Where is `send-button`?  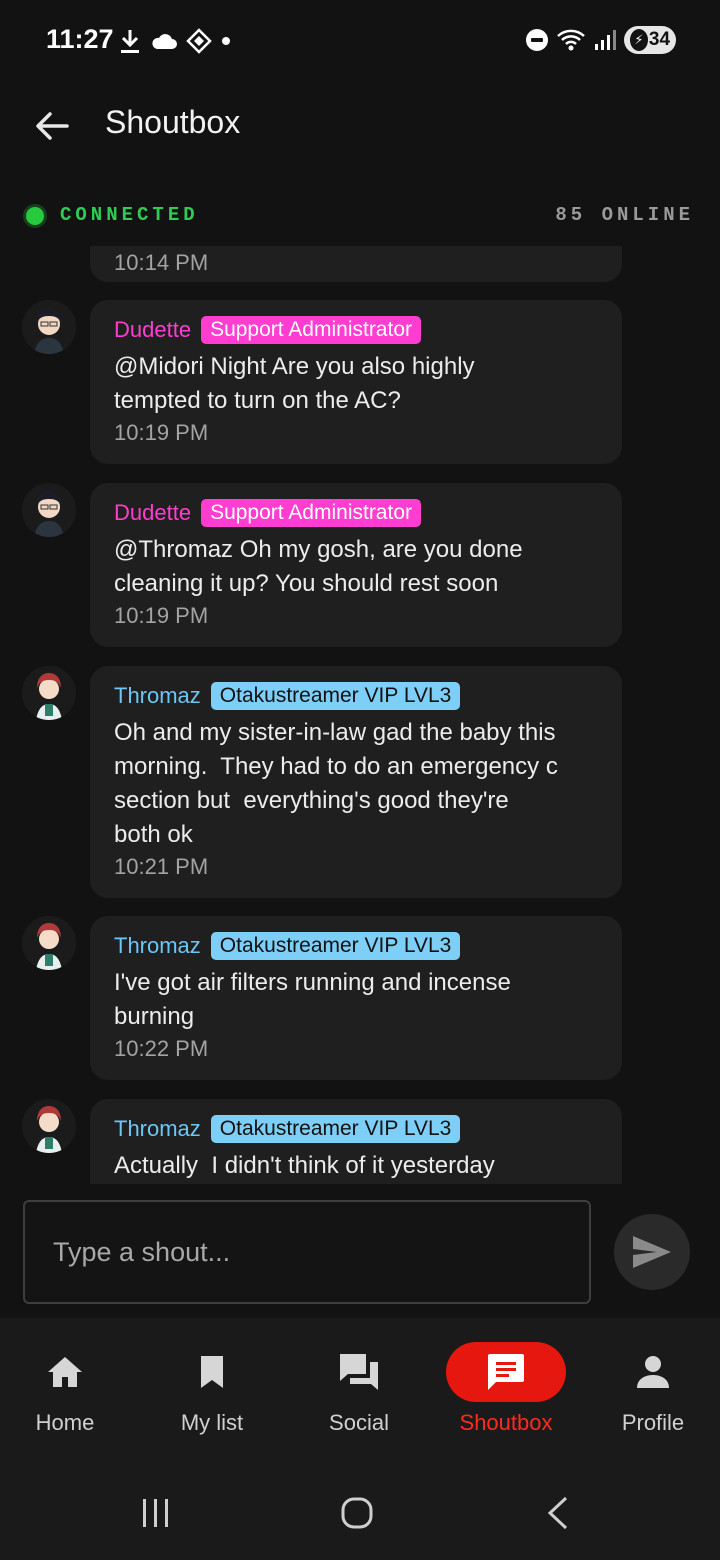 send-button is located at coordinates (652, 1252).